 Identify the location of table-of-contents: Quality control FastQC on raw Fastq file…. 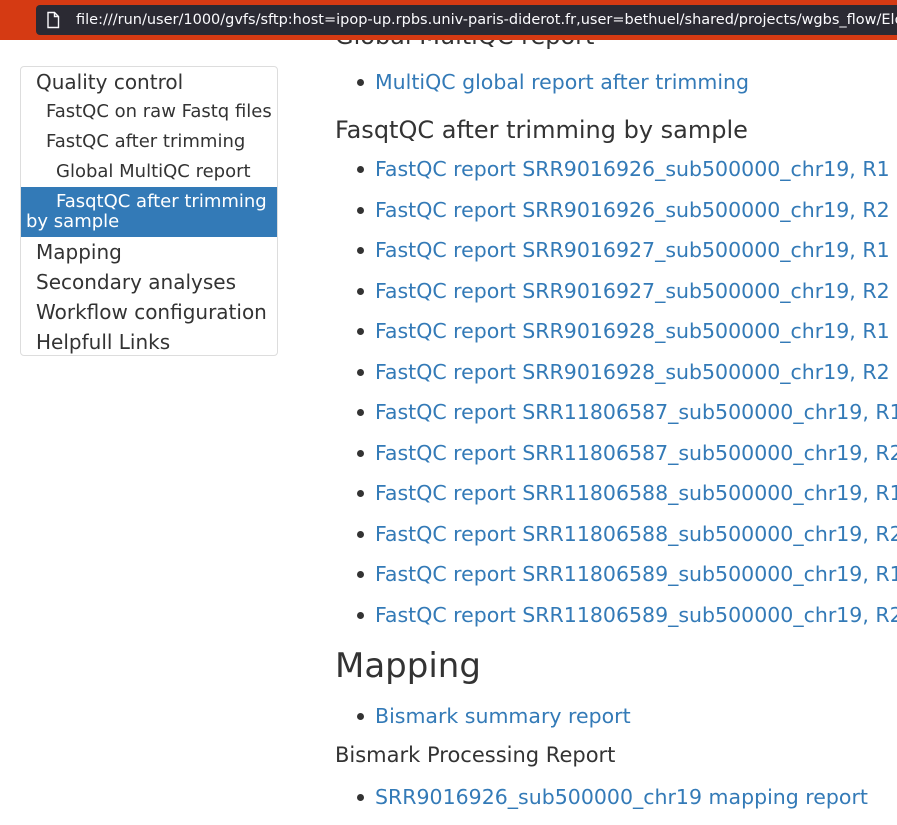
(149, 211).